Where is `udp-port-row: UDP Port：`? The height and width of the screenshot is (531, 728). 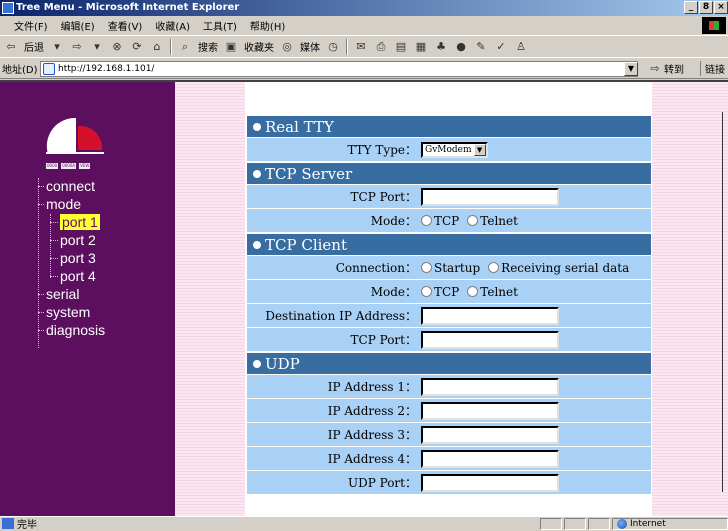 udp-port-row: UDP Port： is located at coordinates (449, 483).